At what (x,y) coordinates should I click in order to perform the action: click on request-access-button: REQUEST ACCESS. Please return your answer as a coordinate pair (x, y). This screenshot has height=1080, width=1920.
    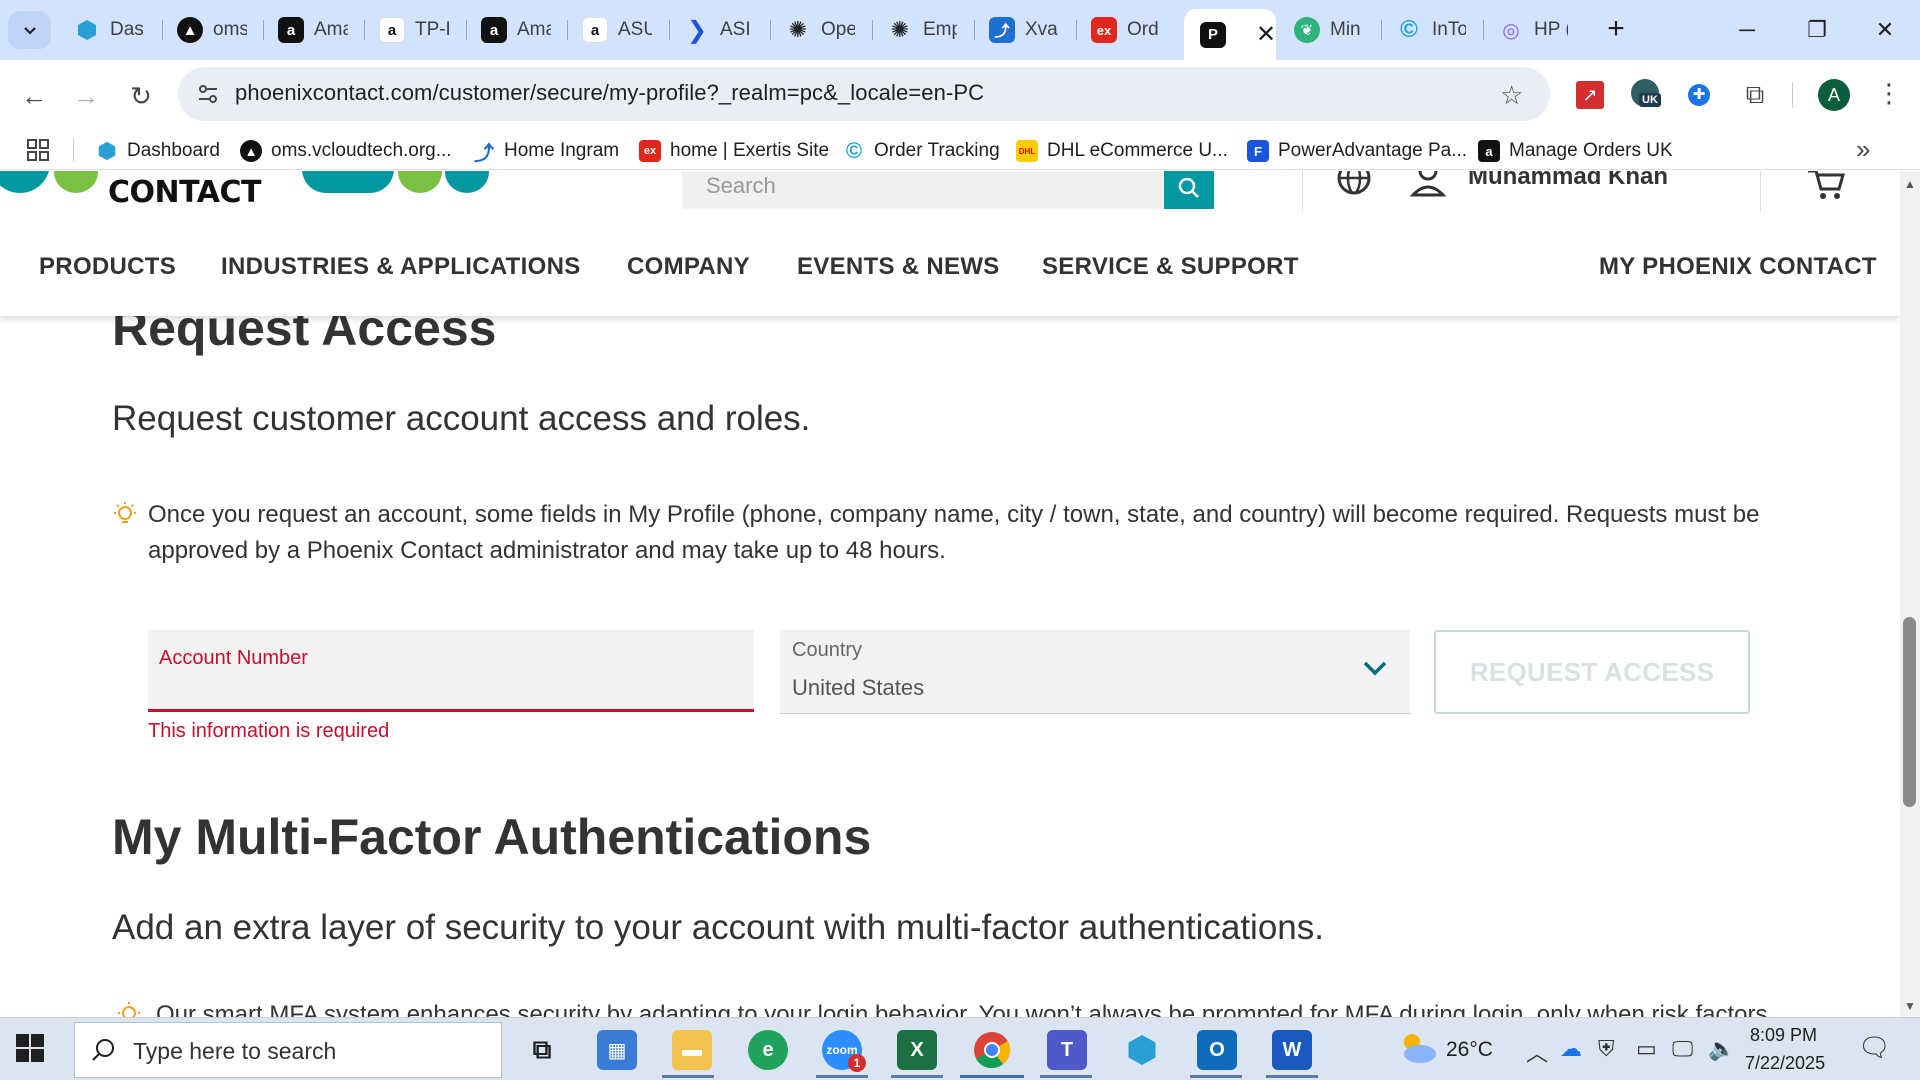
    Looking at the image, I should click on (1592, 672).